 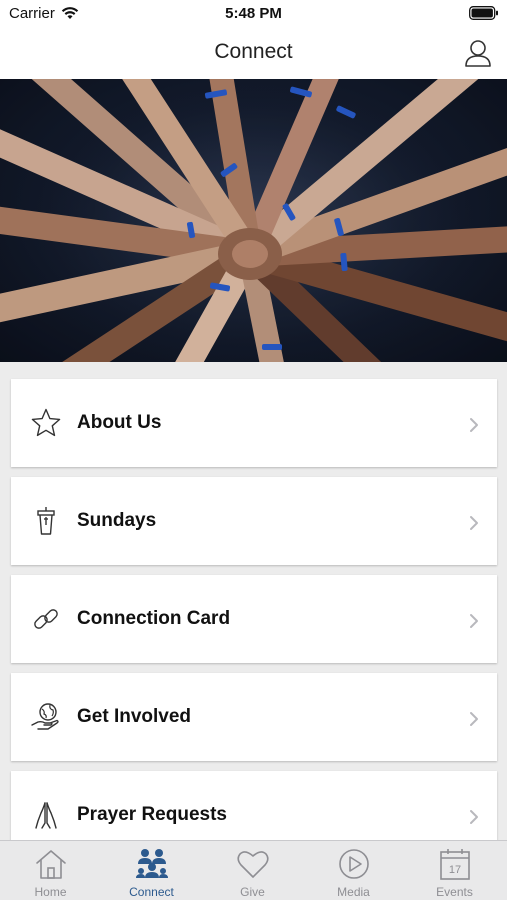 What do you see at coordinates (152, 814) in the screenshot?
I see `menu-item-label: Prayer Requests` at bounding box center [152, 814].